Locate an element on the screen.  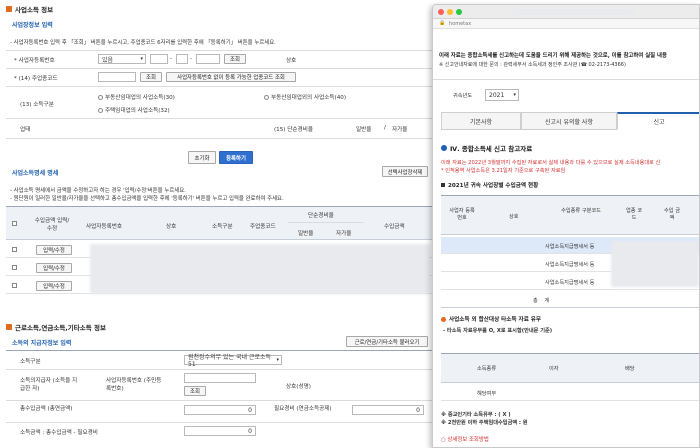
year-label: 귀속년도 is located at coordinates (463, 96).